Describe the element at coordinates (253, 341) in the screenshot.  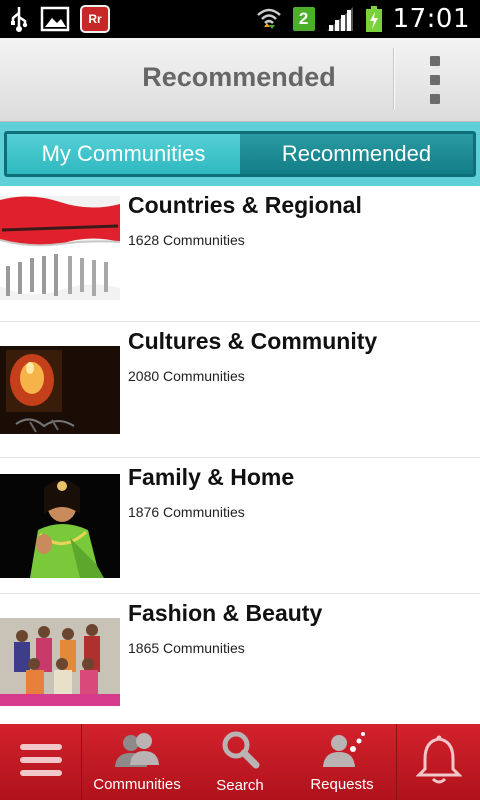
I see `category-title: Cultures & Community` at that location.